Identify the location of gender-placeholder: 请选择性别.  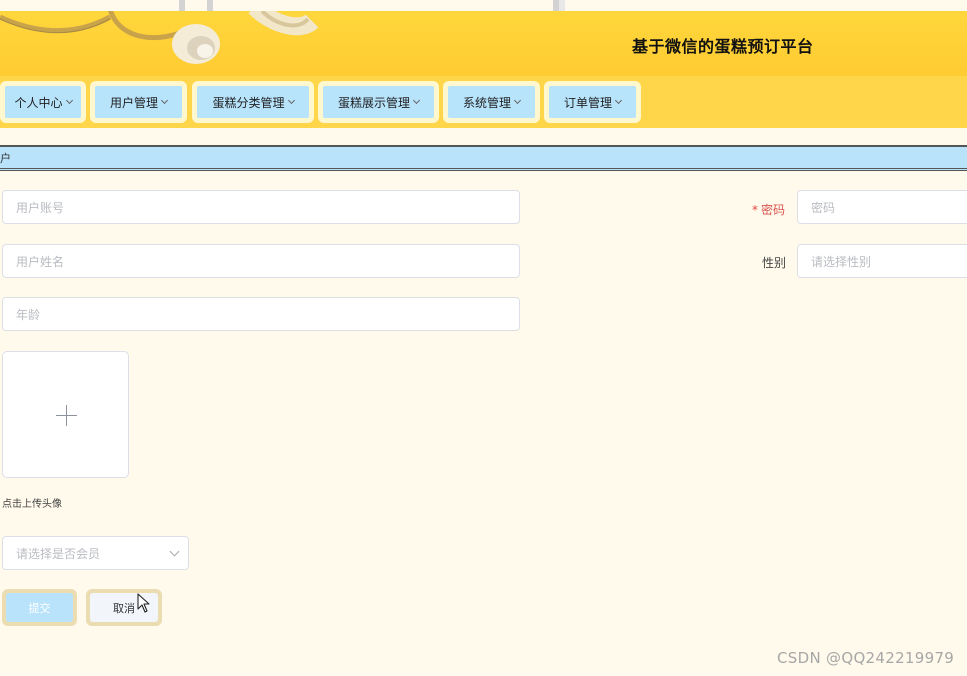
(841, 261).